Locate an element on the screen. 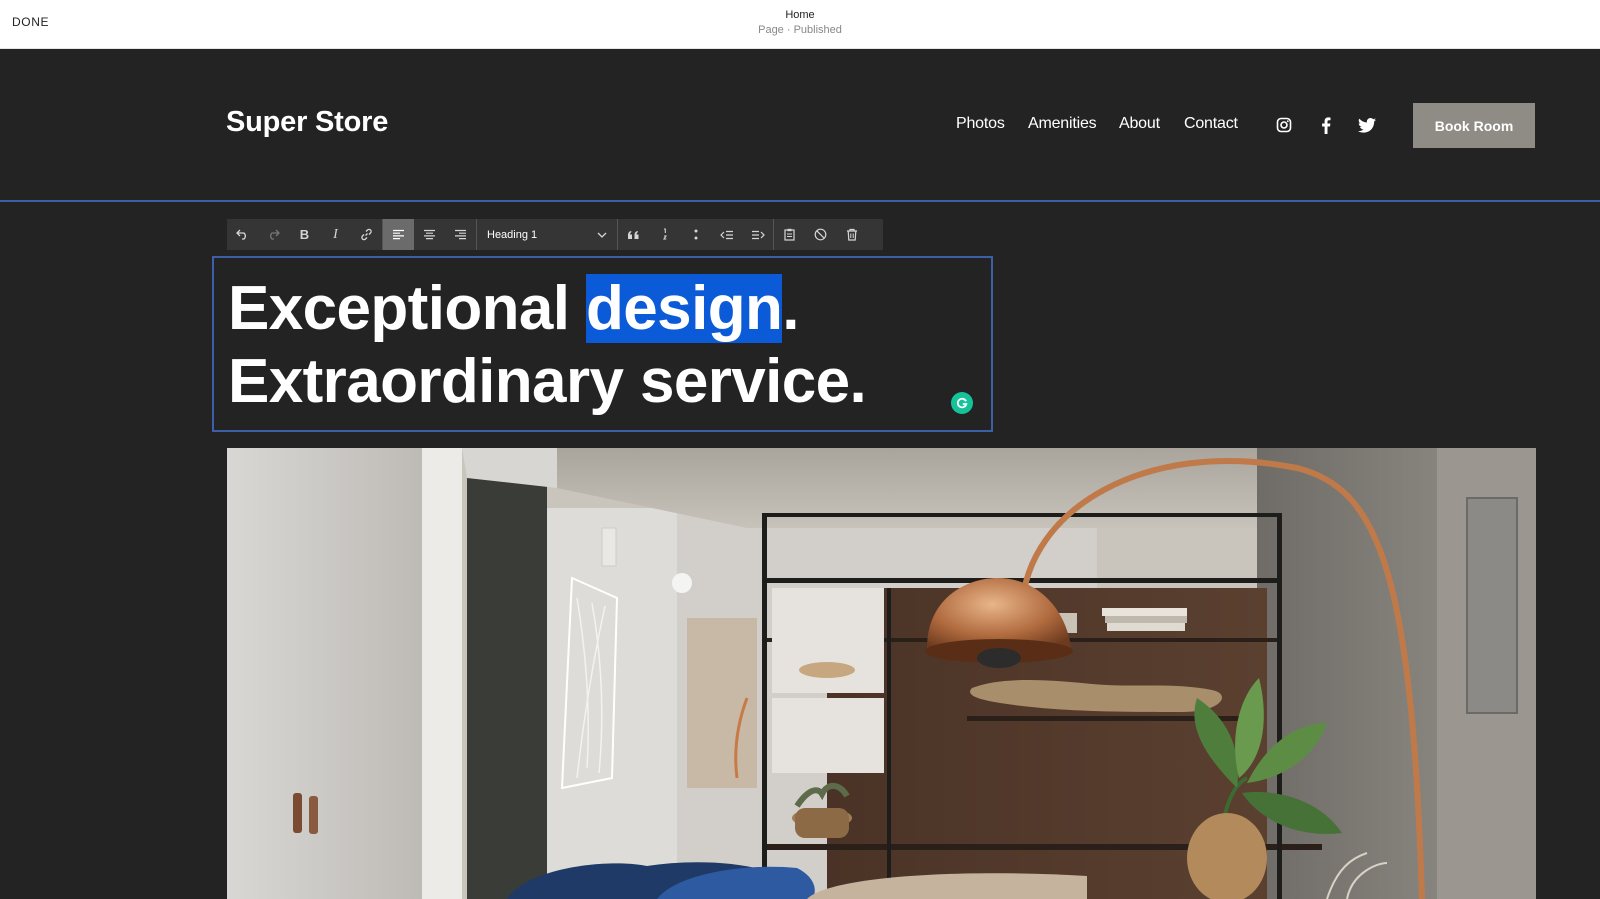 The width and height of the screenshot is (1600, 899). align-left-icon is located at coordinates (398, 234).